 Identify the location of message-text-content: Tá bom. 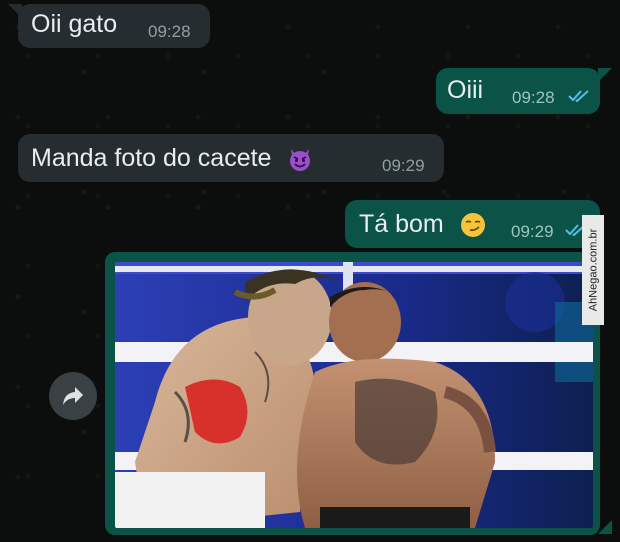
(401, 224).